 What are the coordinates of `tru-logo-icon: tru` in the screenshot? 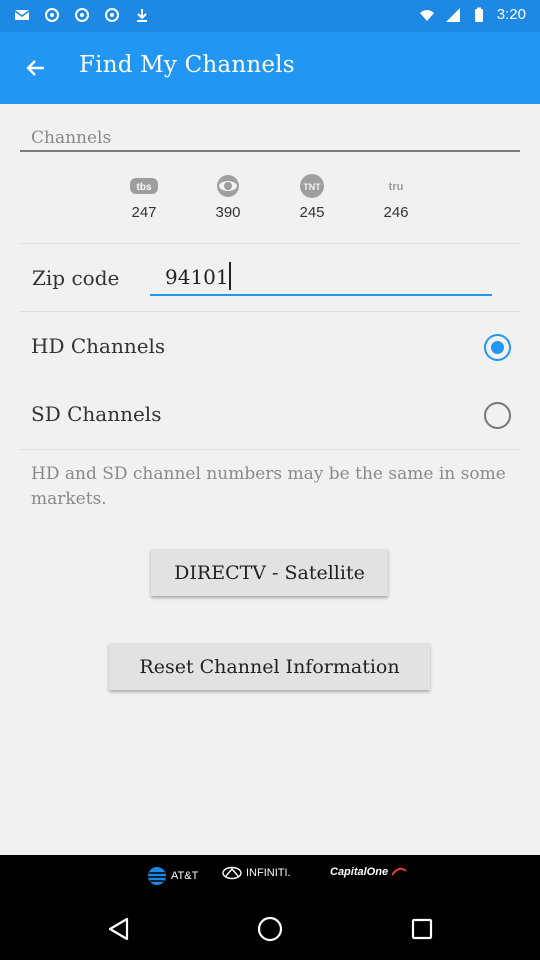 It's located at (396, 186).